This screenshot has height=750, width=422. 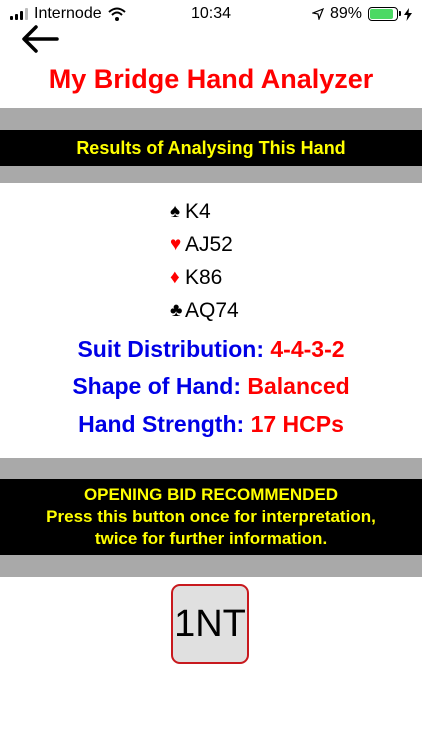 What do you see at coordinates (176, 244) in the screenshot?
I see `heart-icon: ♥` at bounding box center [176, 244].